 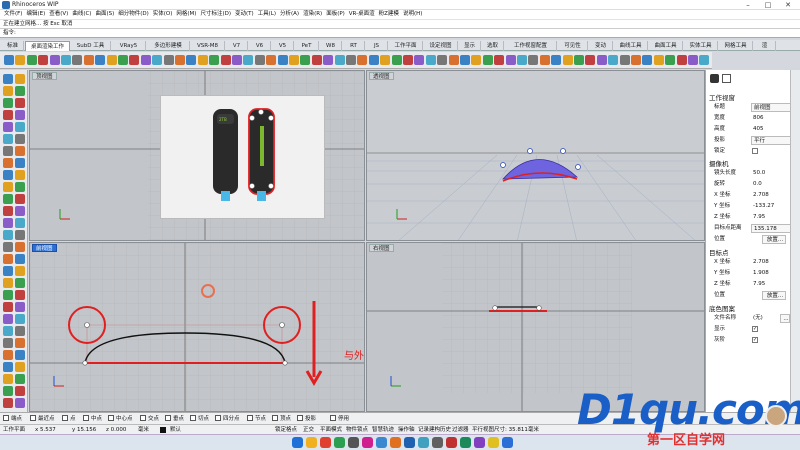 I want to click on menu-panels: 面板(P), so click(x=335, y=14).